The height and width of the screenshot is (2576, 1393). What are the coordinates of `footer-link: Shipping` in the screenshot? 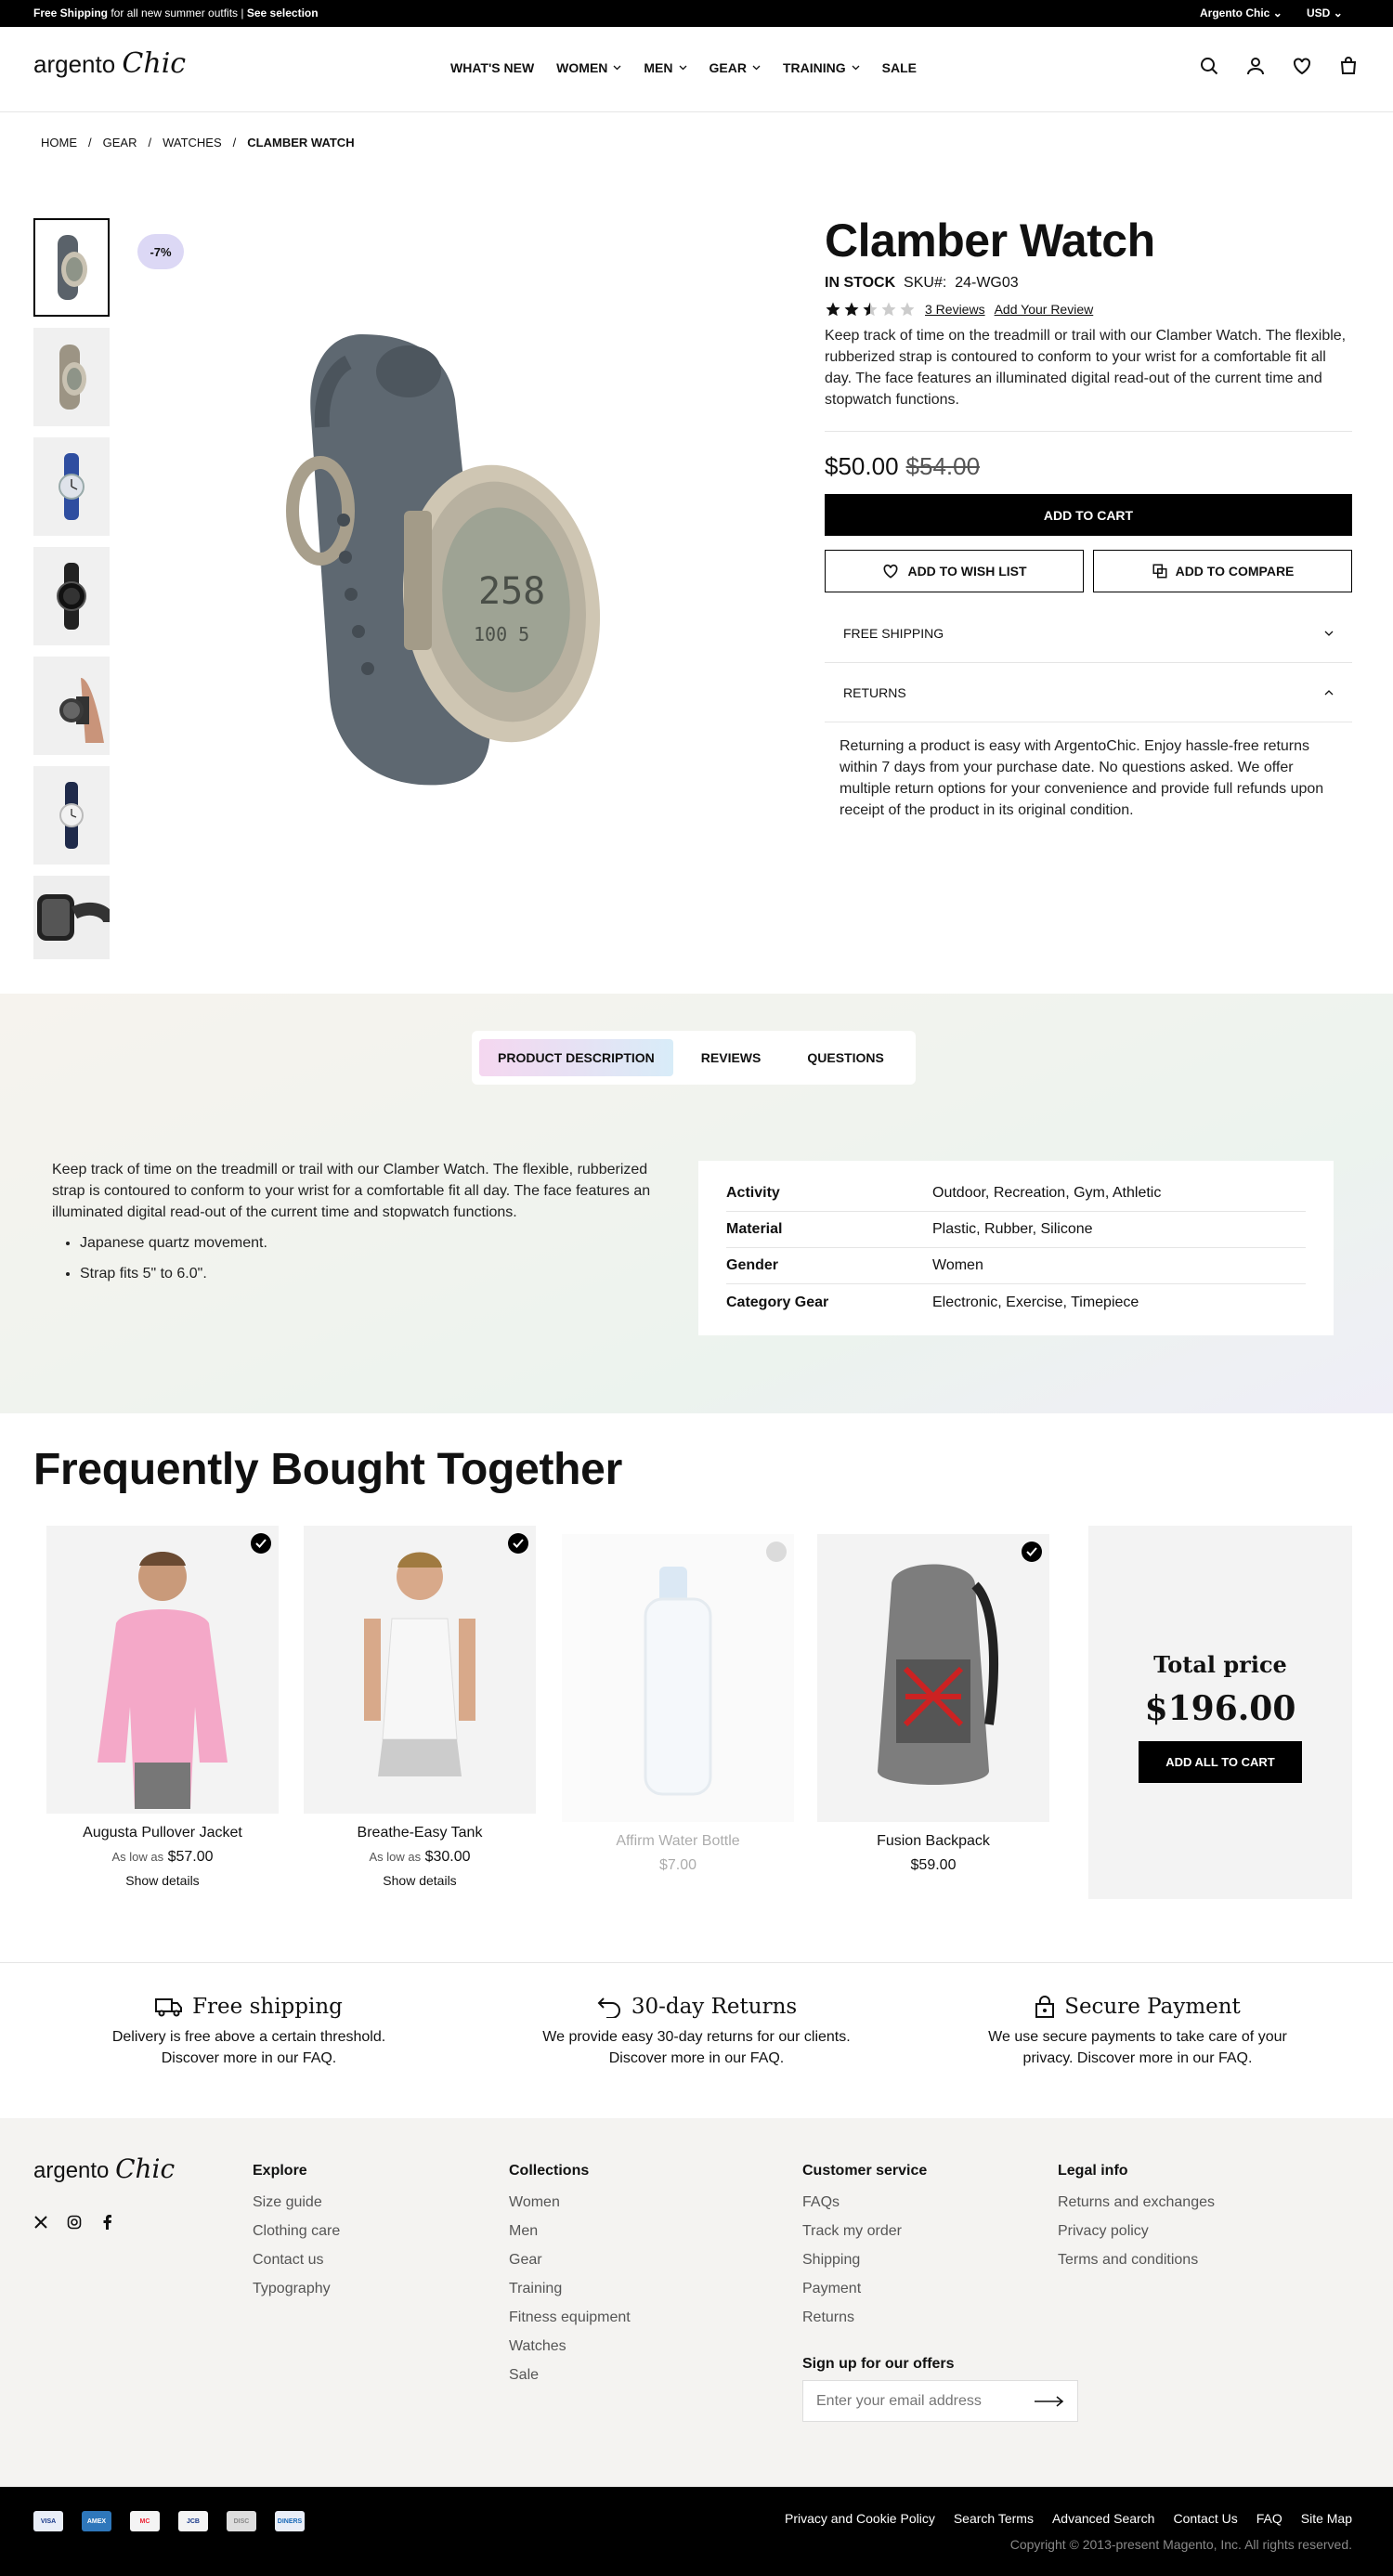 It's located at (864, 2259).